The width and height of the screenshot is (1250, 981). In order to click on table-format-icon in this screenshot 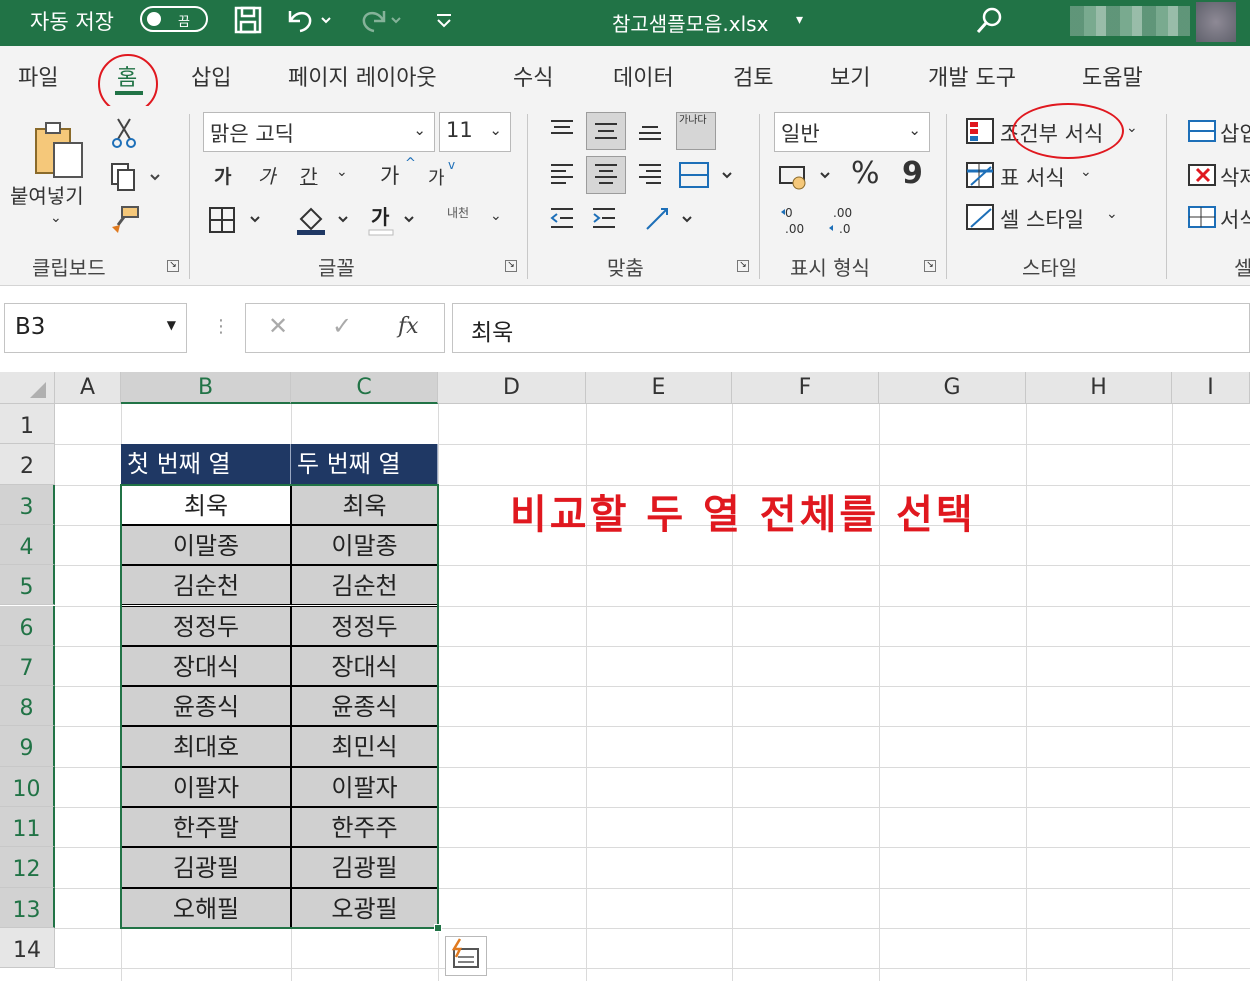, I will do `click(980, 175)`.